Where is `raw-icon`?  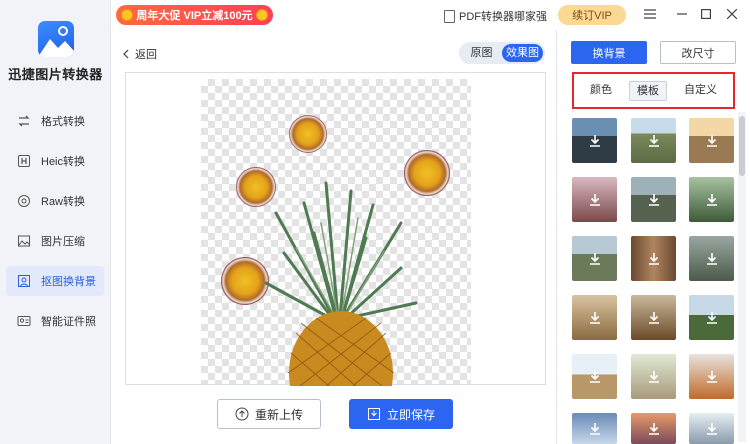
raw-icon is located at coordinates (24, 201).